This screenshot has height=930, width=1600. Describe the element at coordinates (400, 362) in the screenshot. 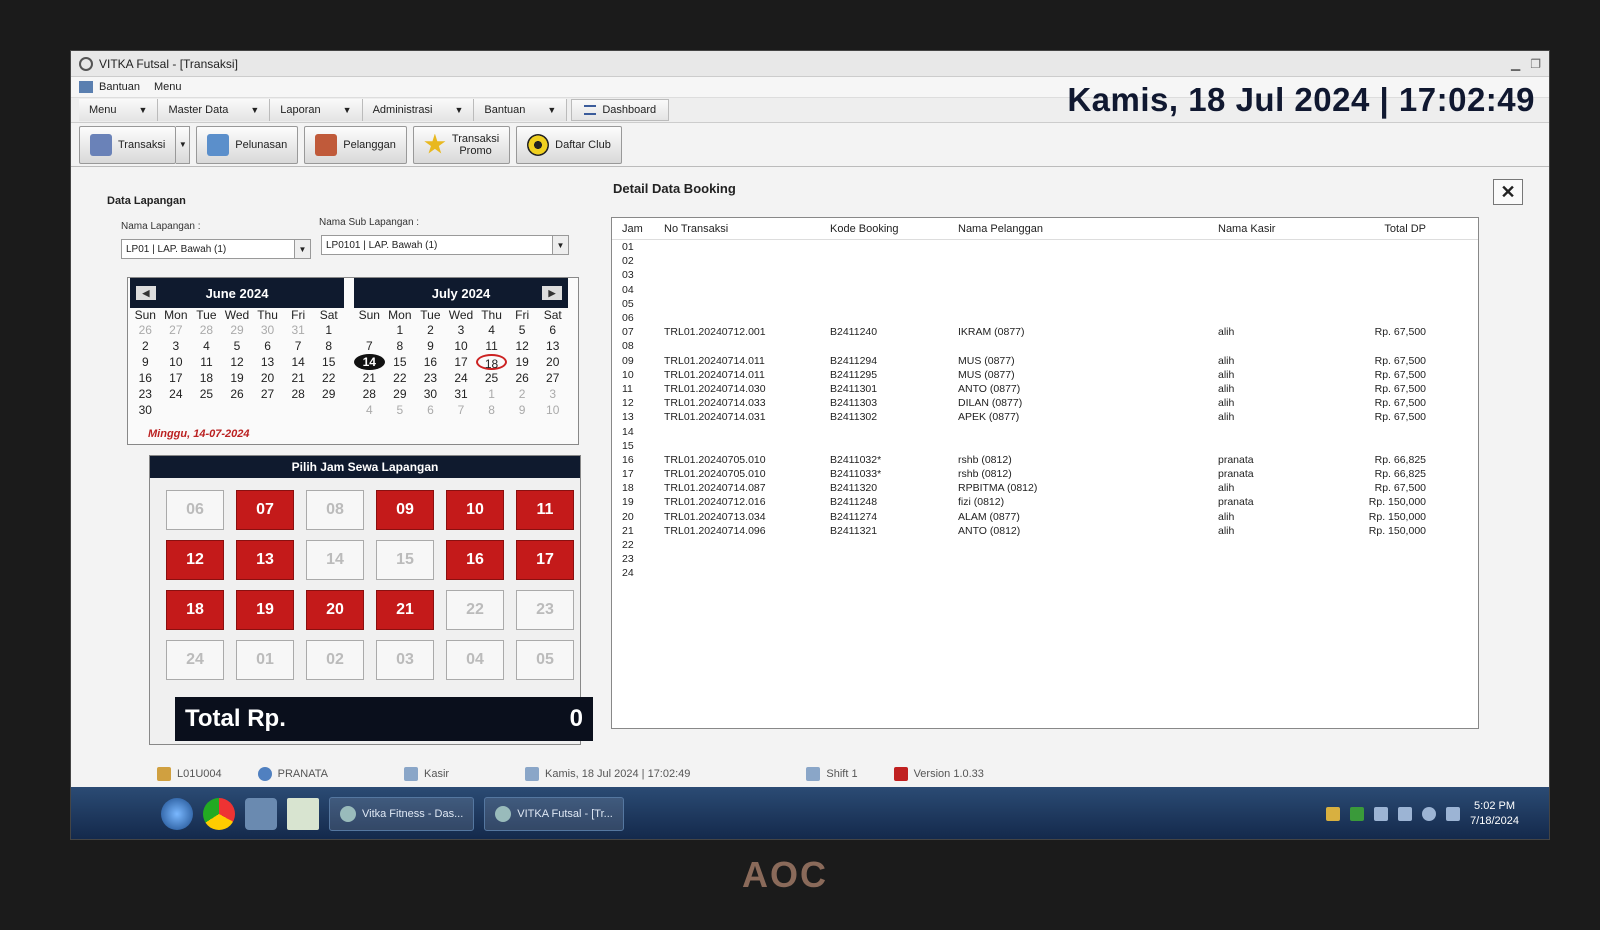

I see `calendar-day: 15` at that location.